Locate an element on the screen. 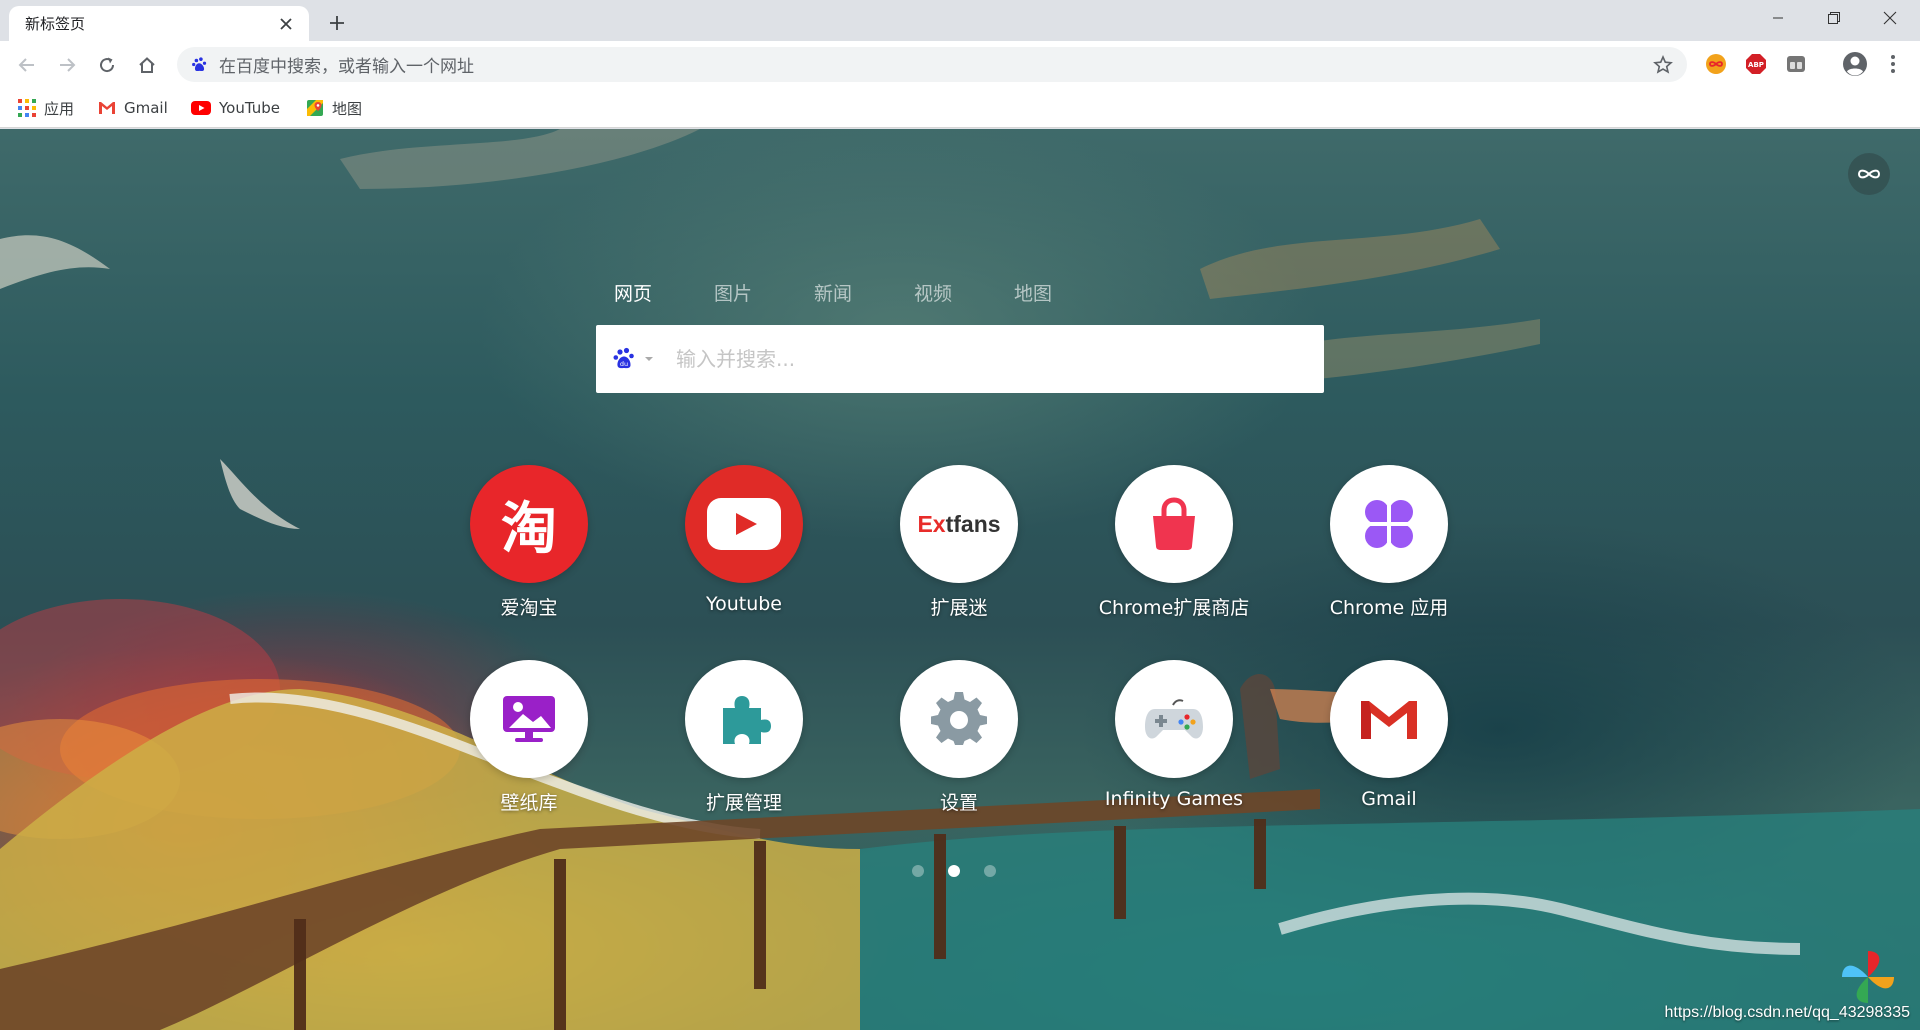 This screenshot has height=1030, width=1920. arrow-left-icon is located at coordinates (26, 65).